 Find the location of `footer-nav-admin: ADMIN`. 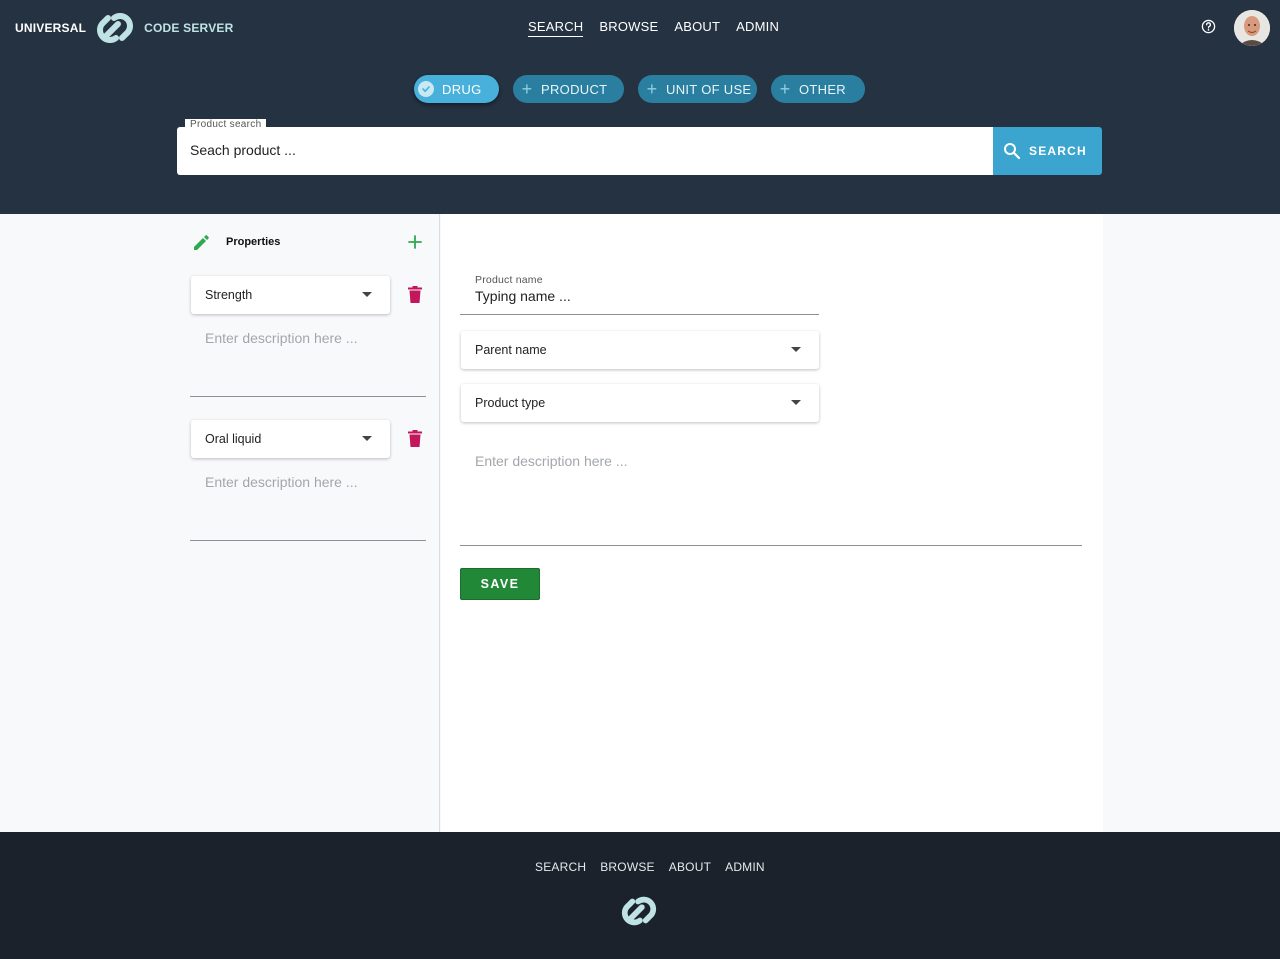

footer-nav-admin: ADMIN is located at coordinates (745, 867).